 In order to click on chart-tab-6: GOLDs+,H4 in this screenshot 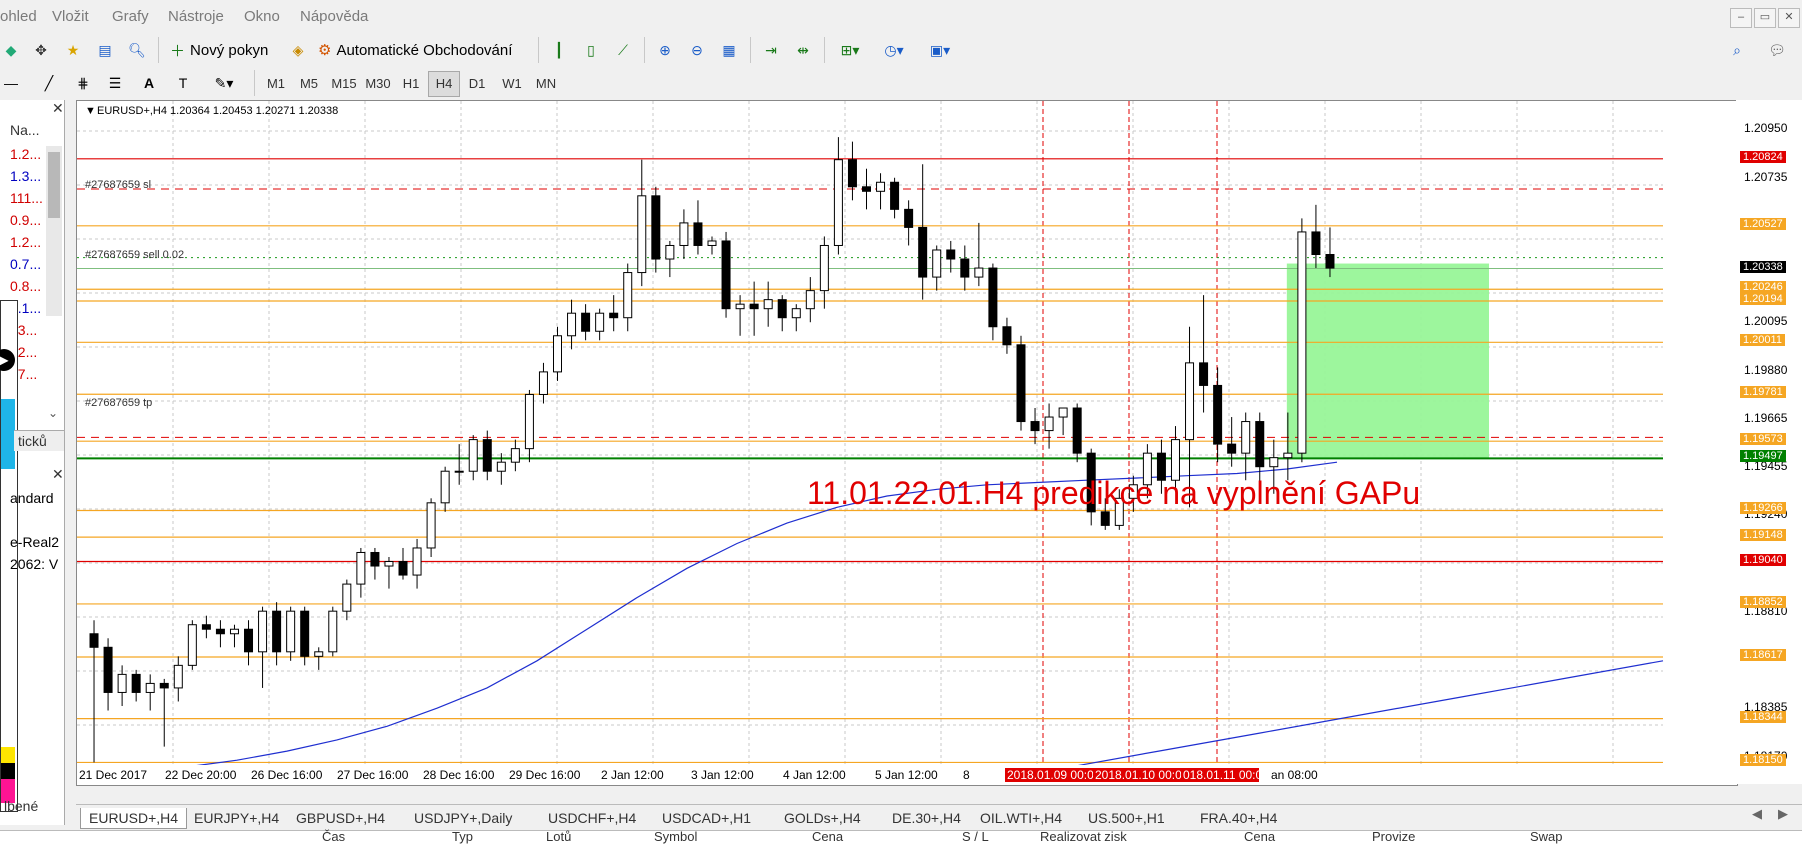, I will do `click(822, 818)`.